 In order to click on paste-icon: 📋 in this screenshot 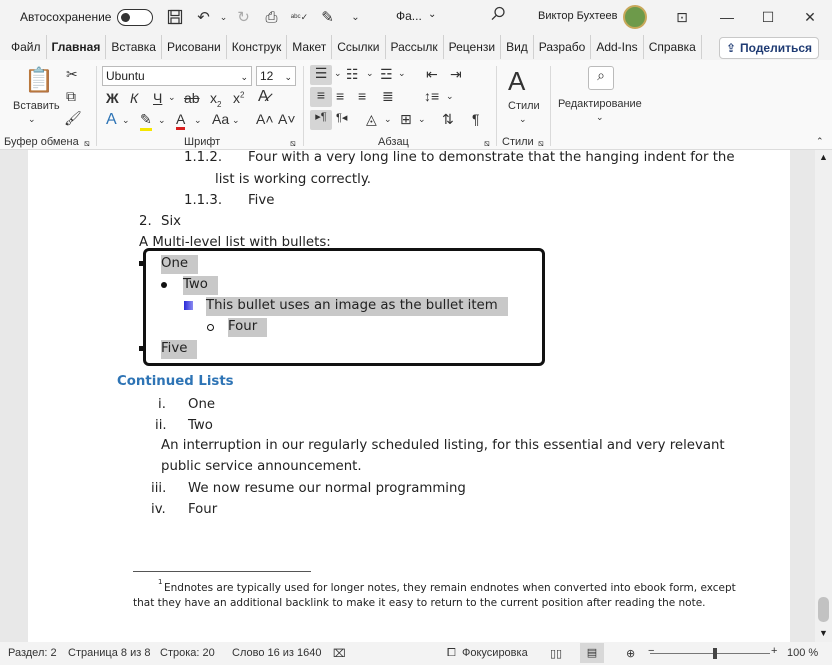, I will do `click(39, 80)`.